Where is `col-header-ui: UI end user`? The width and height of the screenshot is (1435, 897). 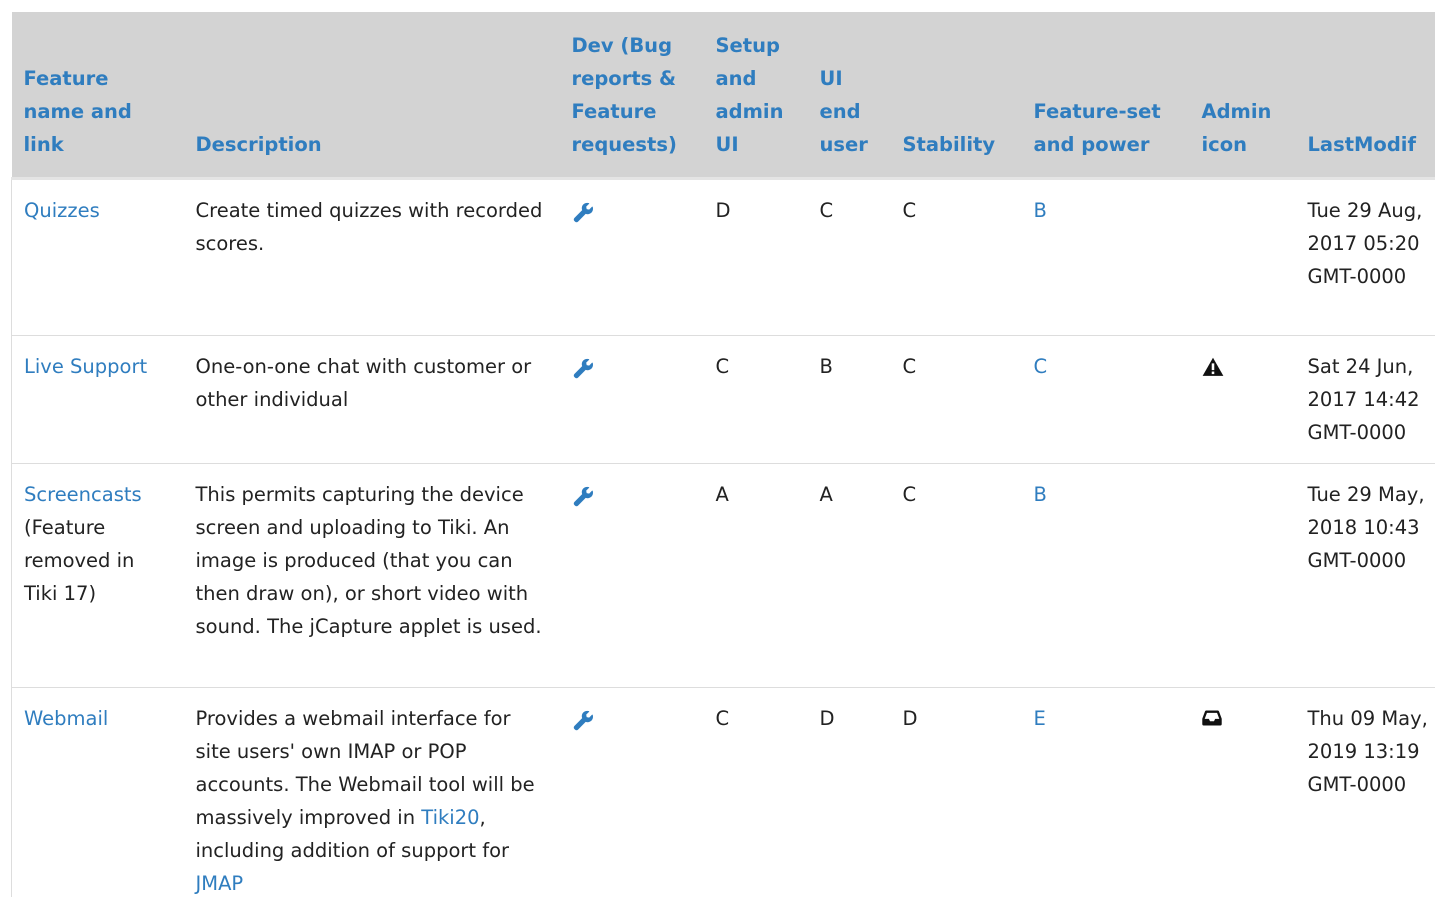 col-header-ui: UI end user is located at coordinates (849, 96).